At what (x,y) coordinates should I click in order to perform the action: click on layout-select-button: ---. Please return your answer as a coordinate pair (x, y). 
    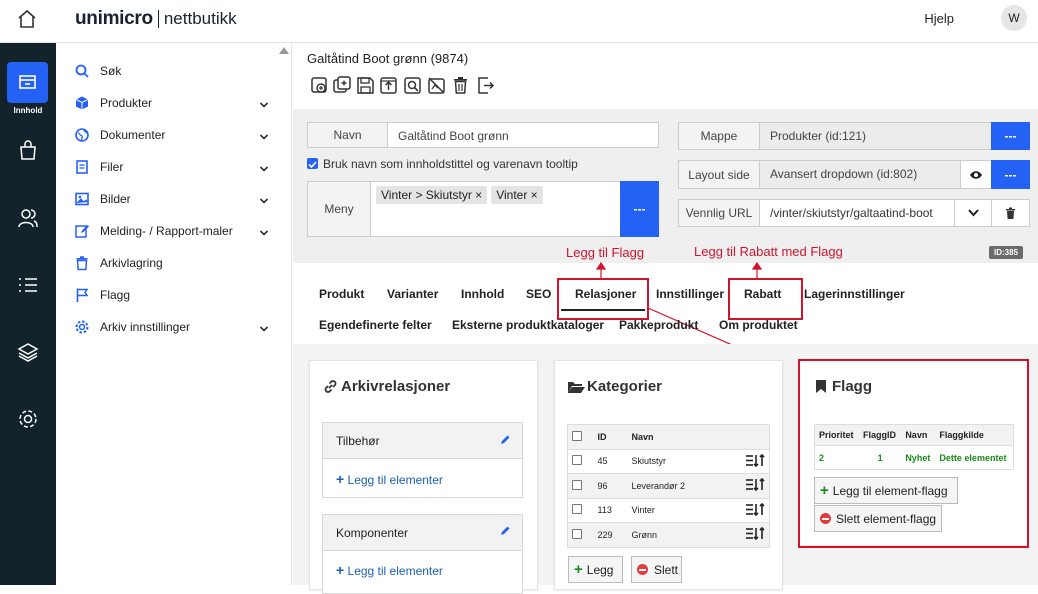
    Looking at the image, I should click on (1010, 174).